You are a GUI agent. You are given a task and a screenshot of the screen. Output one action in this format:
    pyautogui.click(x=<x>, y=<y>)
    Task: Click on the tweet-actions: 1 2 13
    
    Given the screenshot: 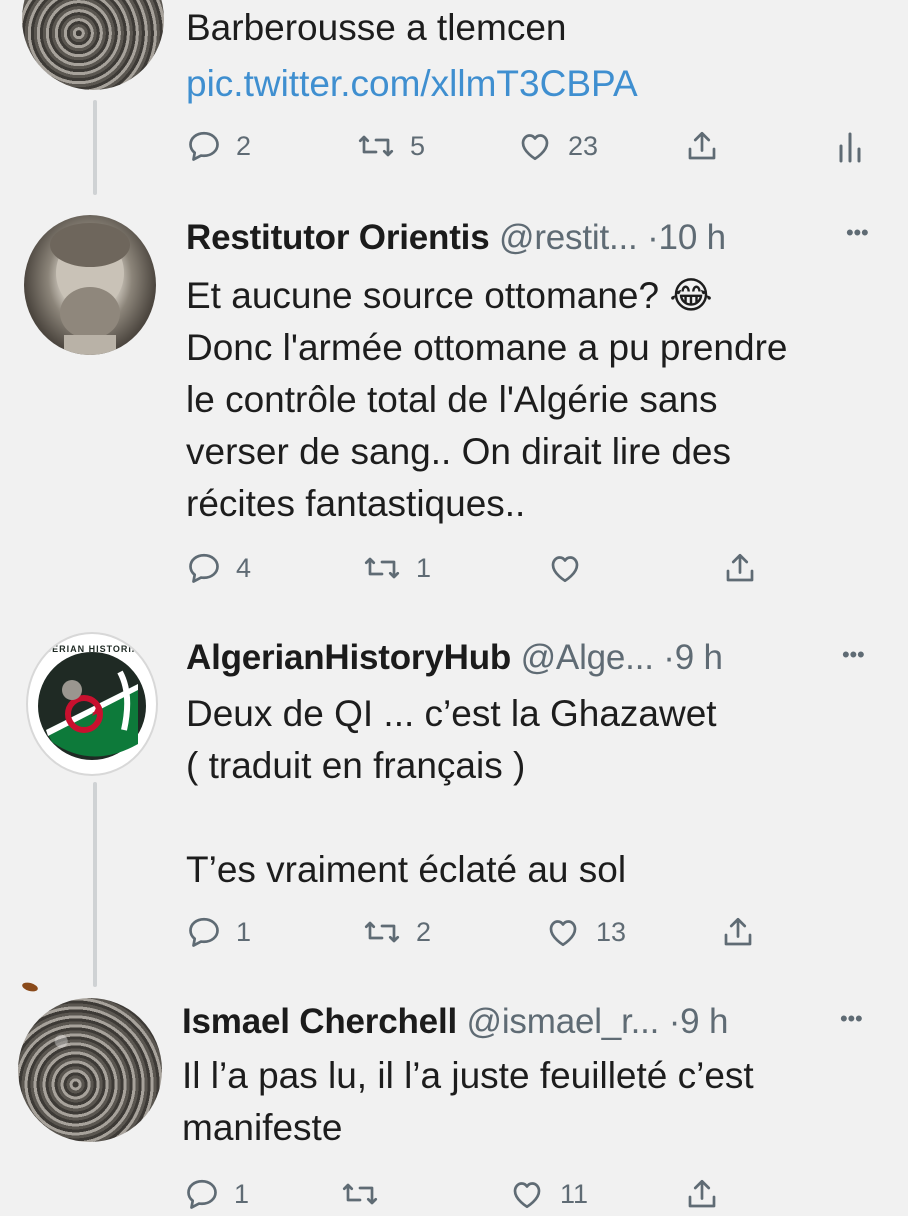 What is the action you would take?
    pyautogui.click(x=486, y=934)
    